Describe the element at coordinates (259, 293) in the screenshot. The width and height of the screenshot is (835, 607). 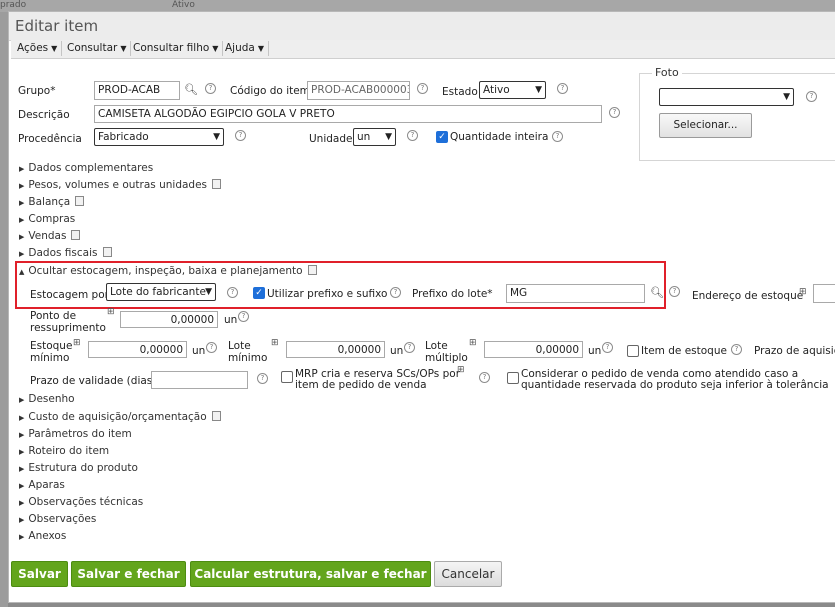
I see `prefixo-sufixo-checkbox: ✓` at that location.